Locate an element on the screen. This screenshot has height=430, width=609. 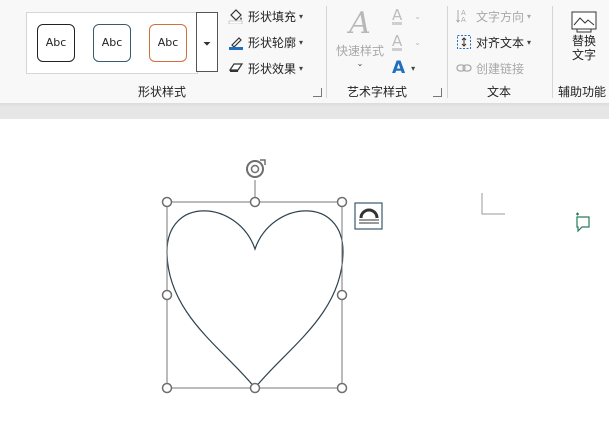
resize-handle-bottom-left is located at coordinates (167, 388).